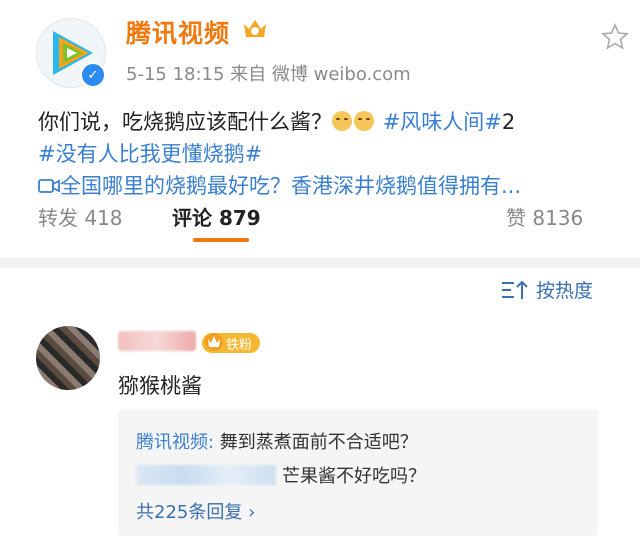  Describe the element at coordinates (150, 153) in the screenshot. I see `hashtag-link: #没有人比我更懂烧鹅#` at that location.